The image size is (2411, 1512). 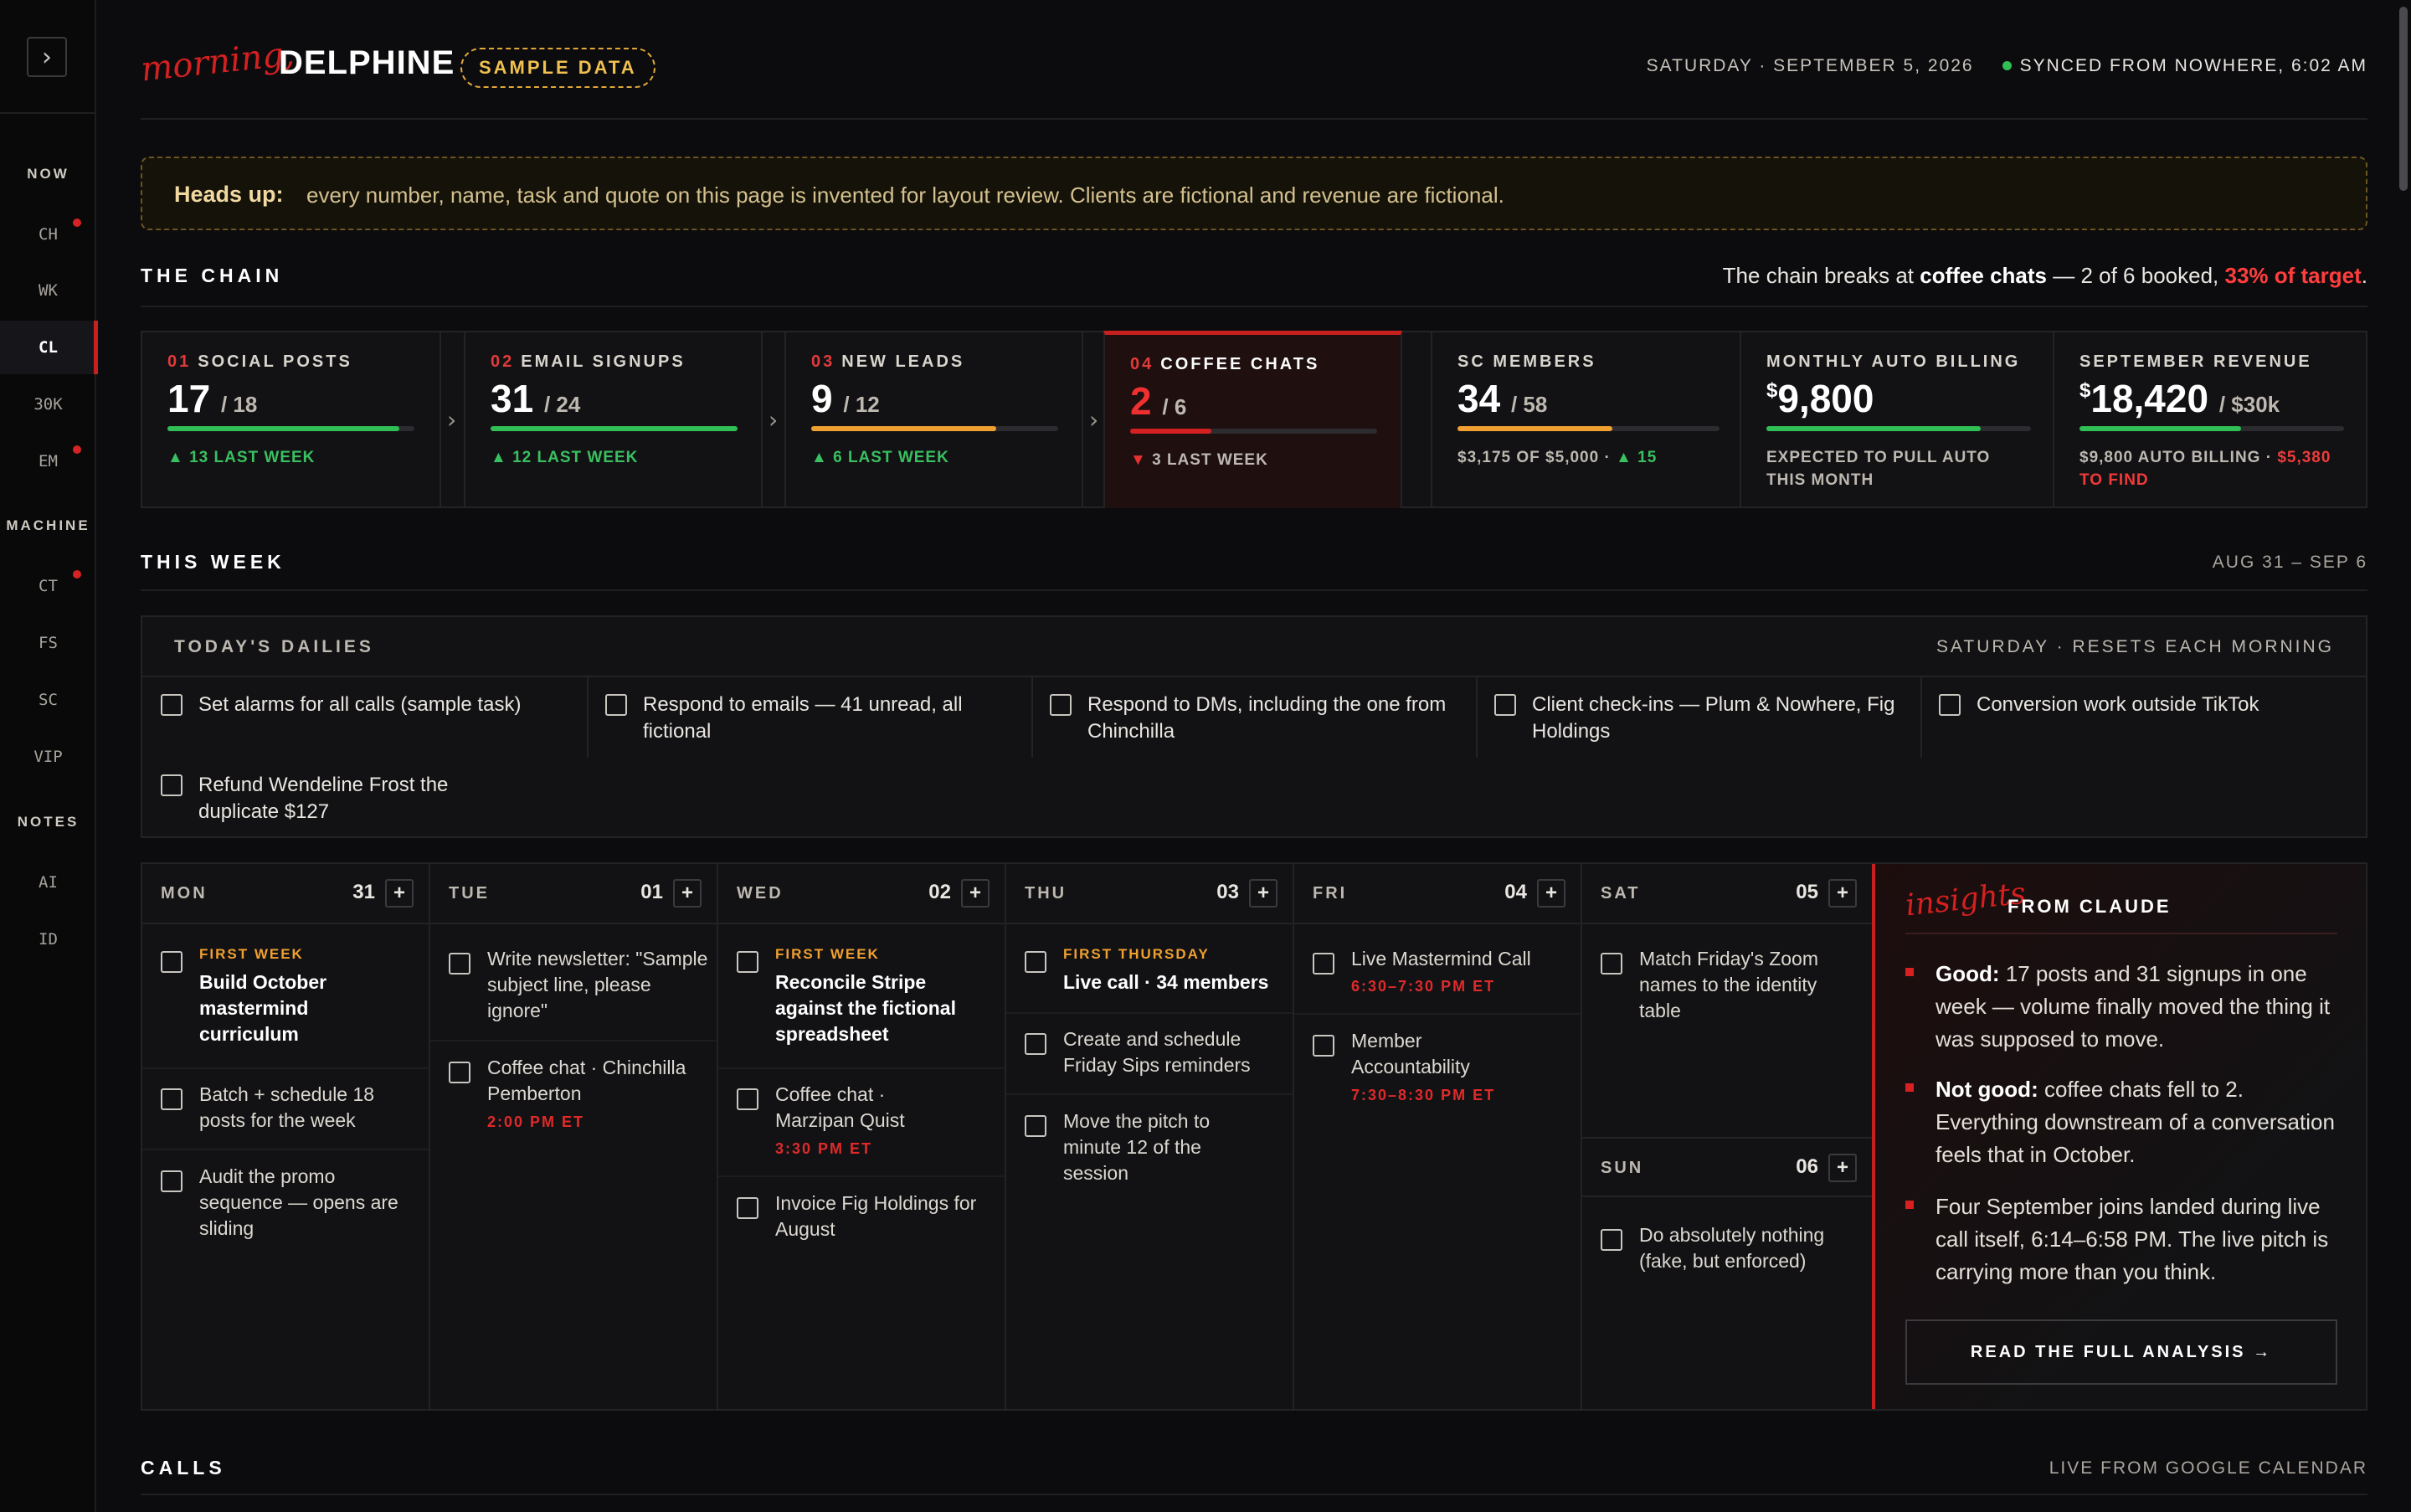 I want to click on card-label: SC MEMBERS, so click(x=1526, y=362).